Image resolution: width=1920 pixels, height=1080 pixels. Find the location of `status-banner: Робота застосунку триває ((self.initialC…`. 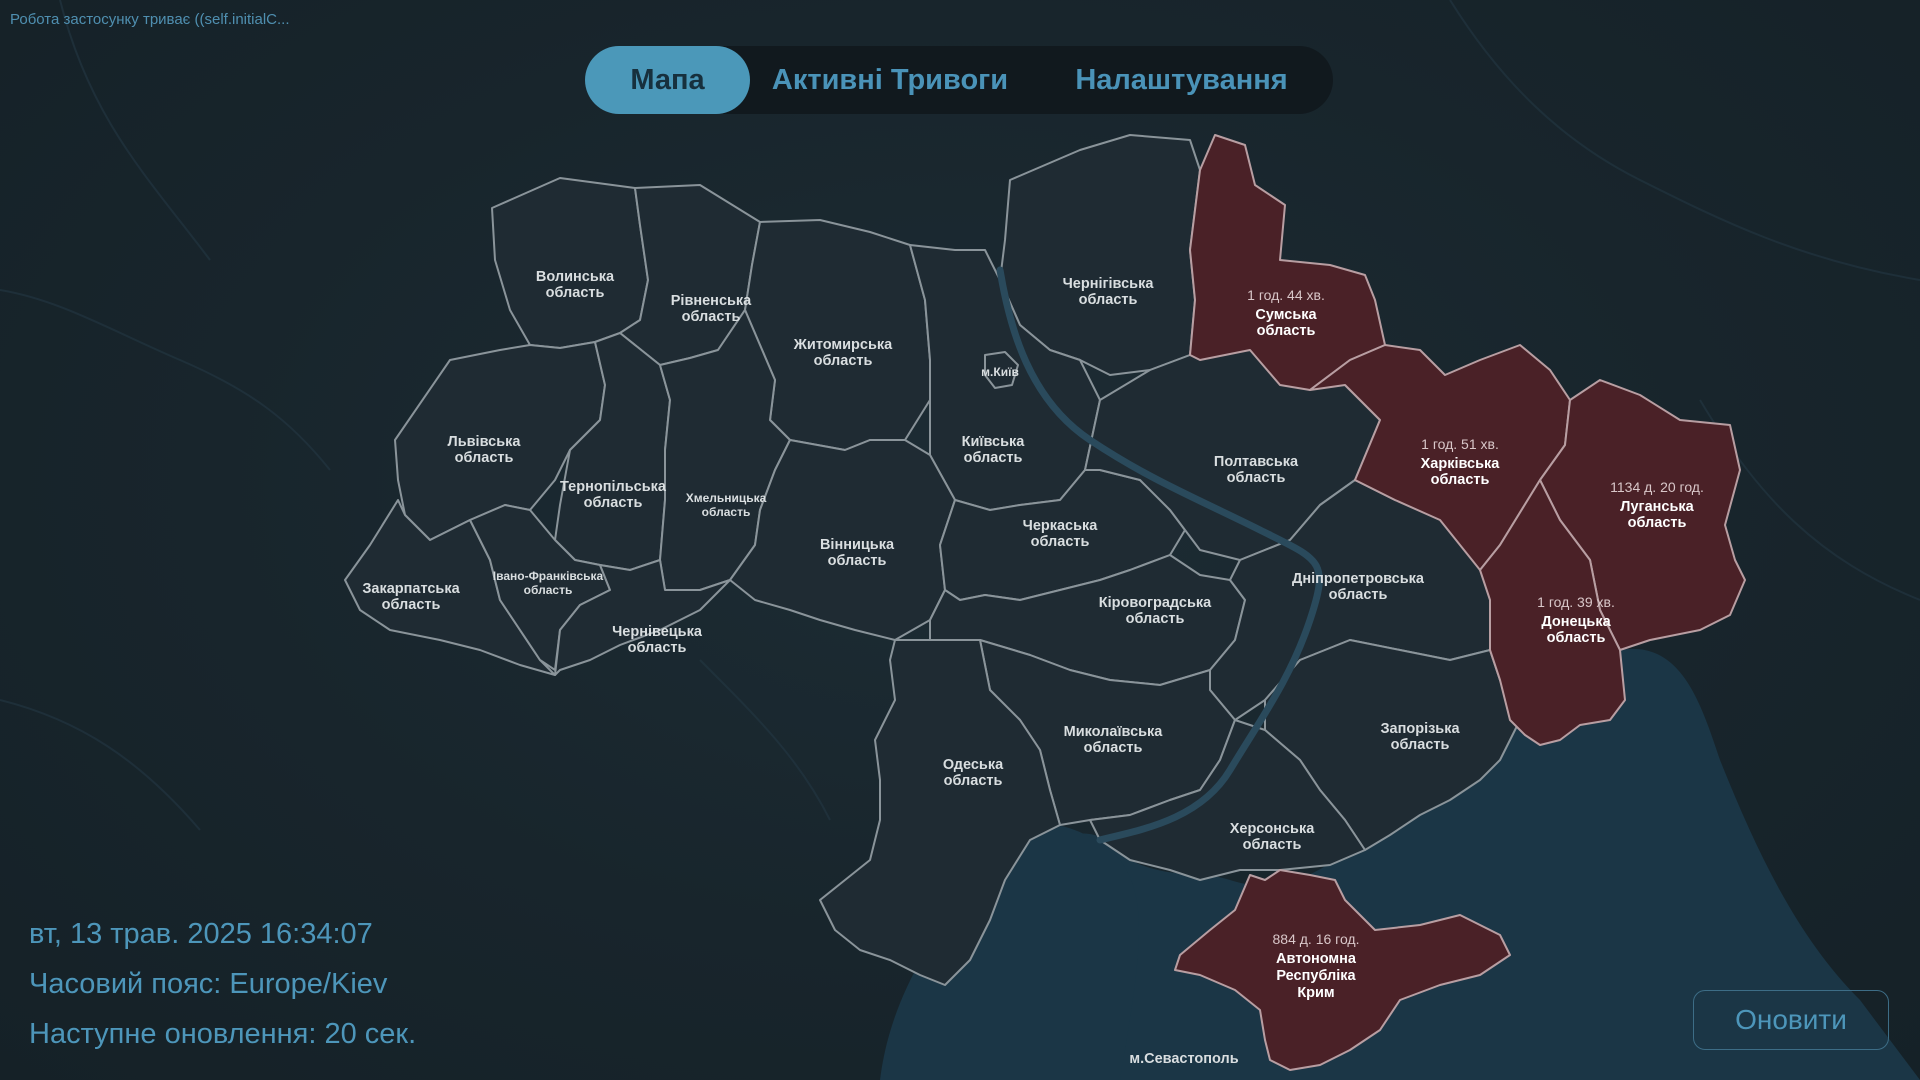

status-banner: Робота застосунку триває ((self.initialC… is located at coordinates (150, 19).